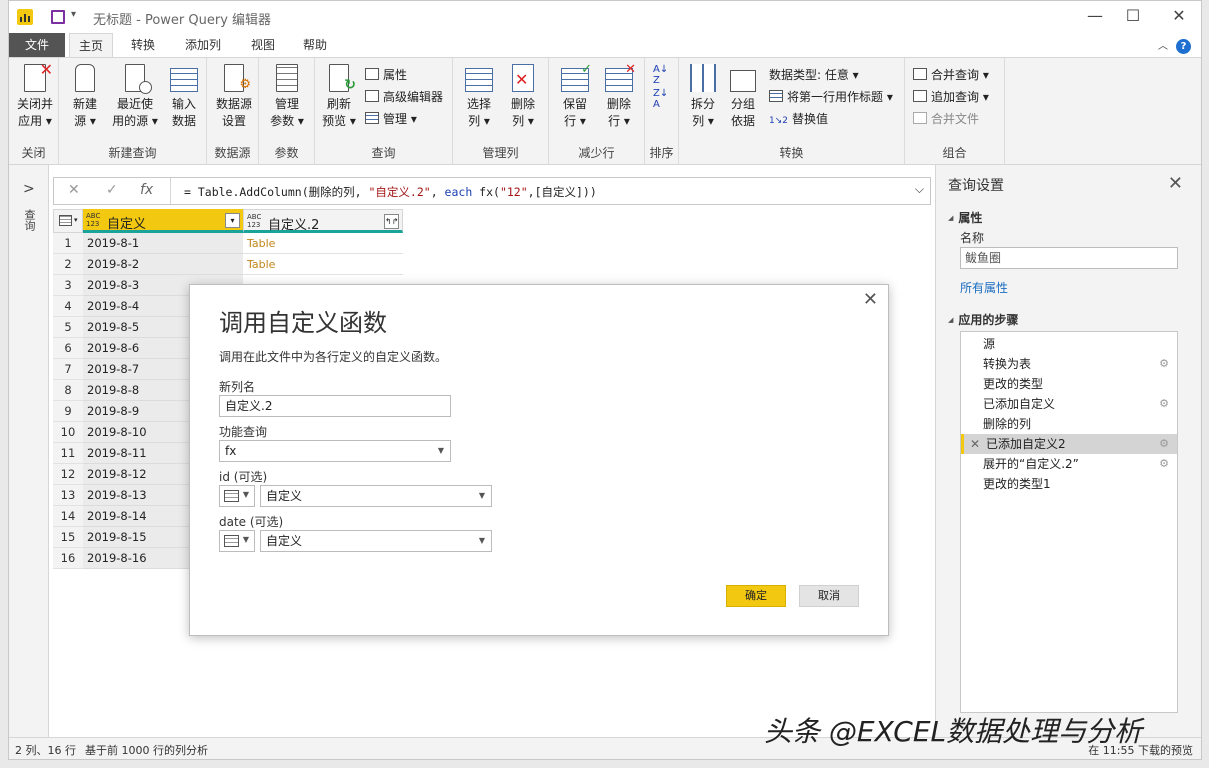  Describe the element at coordinates (29, 220) in the screenshot. I see `queries-vertical-label: 查询` at that location.